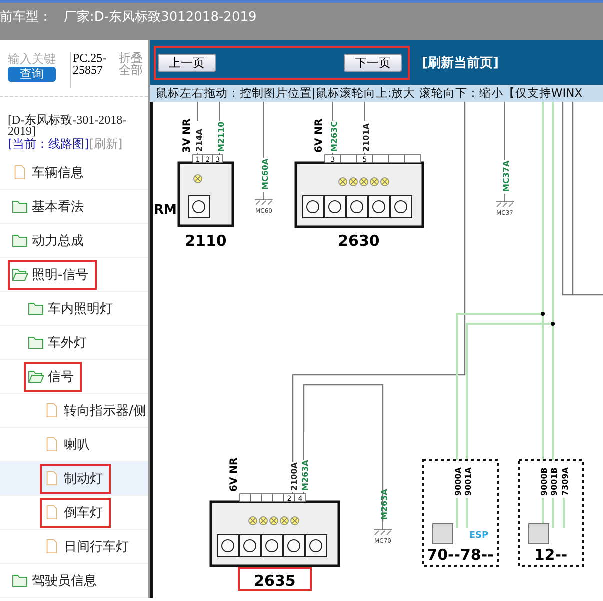  I want to click on wire-code: 9000A, so click(458, 482).